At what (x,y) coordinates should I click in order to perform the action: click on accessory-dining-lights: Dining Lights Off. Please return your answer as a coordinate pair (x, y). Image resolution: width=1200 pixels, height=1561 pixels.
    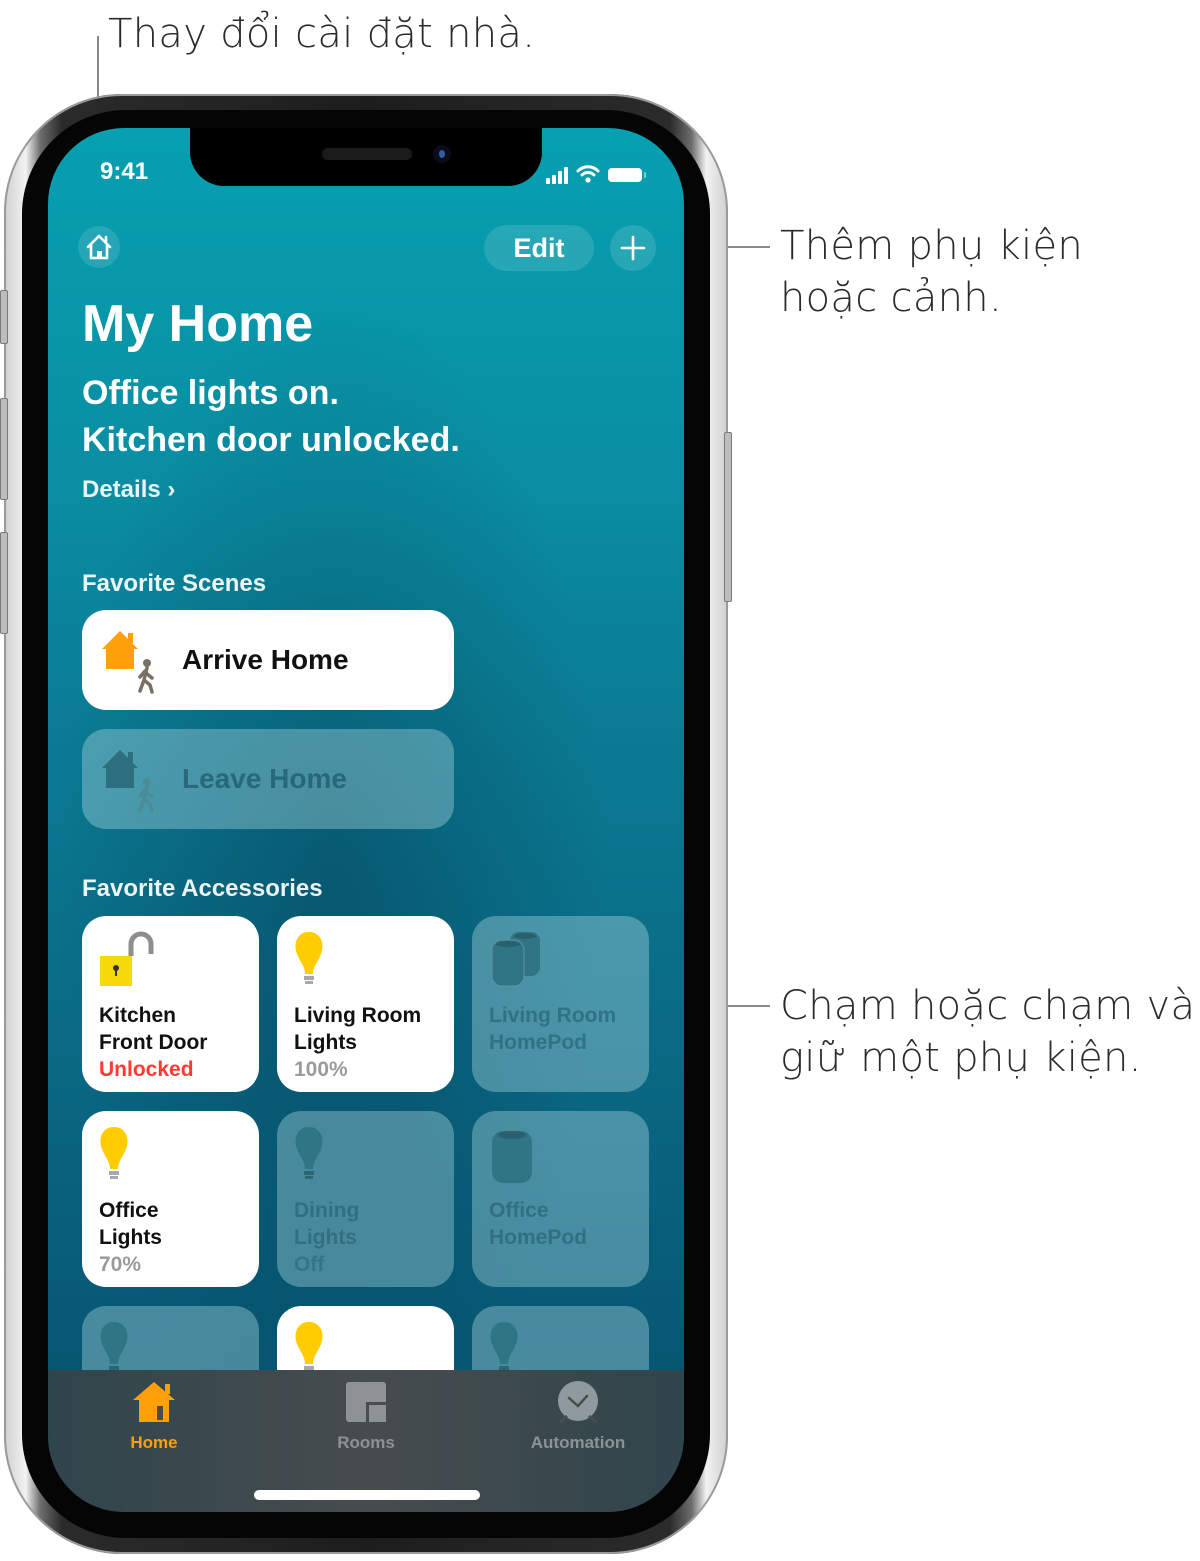
    Looking at the image, I should click on (365, 1199).